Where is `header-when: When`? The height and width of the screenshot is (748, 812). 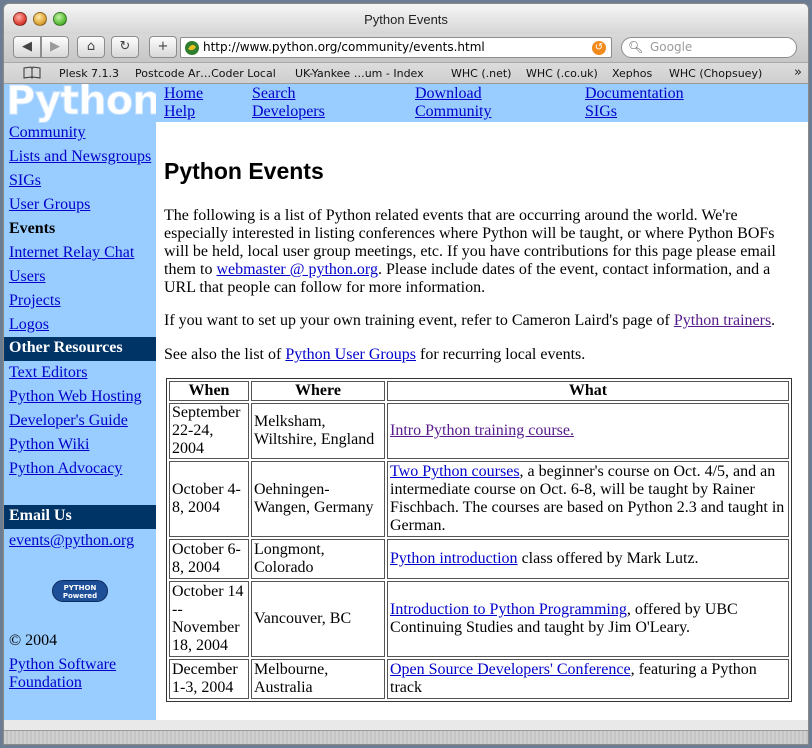
header-when: When is located at coordinates (209, 391).